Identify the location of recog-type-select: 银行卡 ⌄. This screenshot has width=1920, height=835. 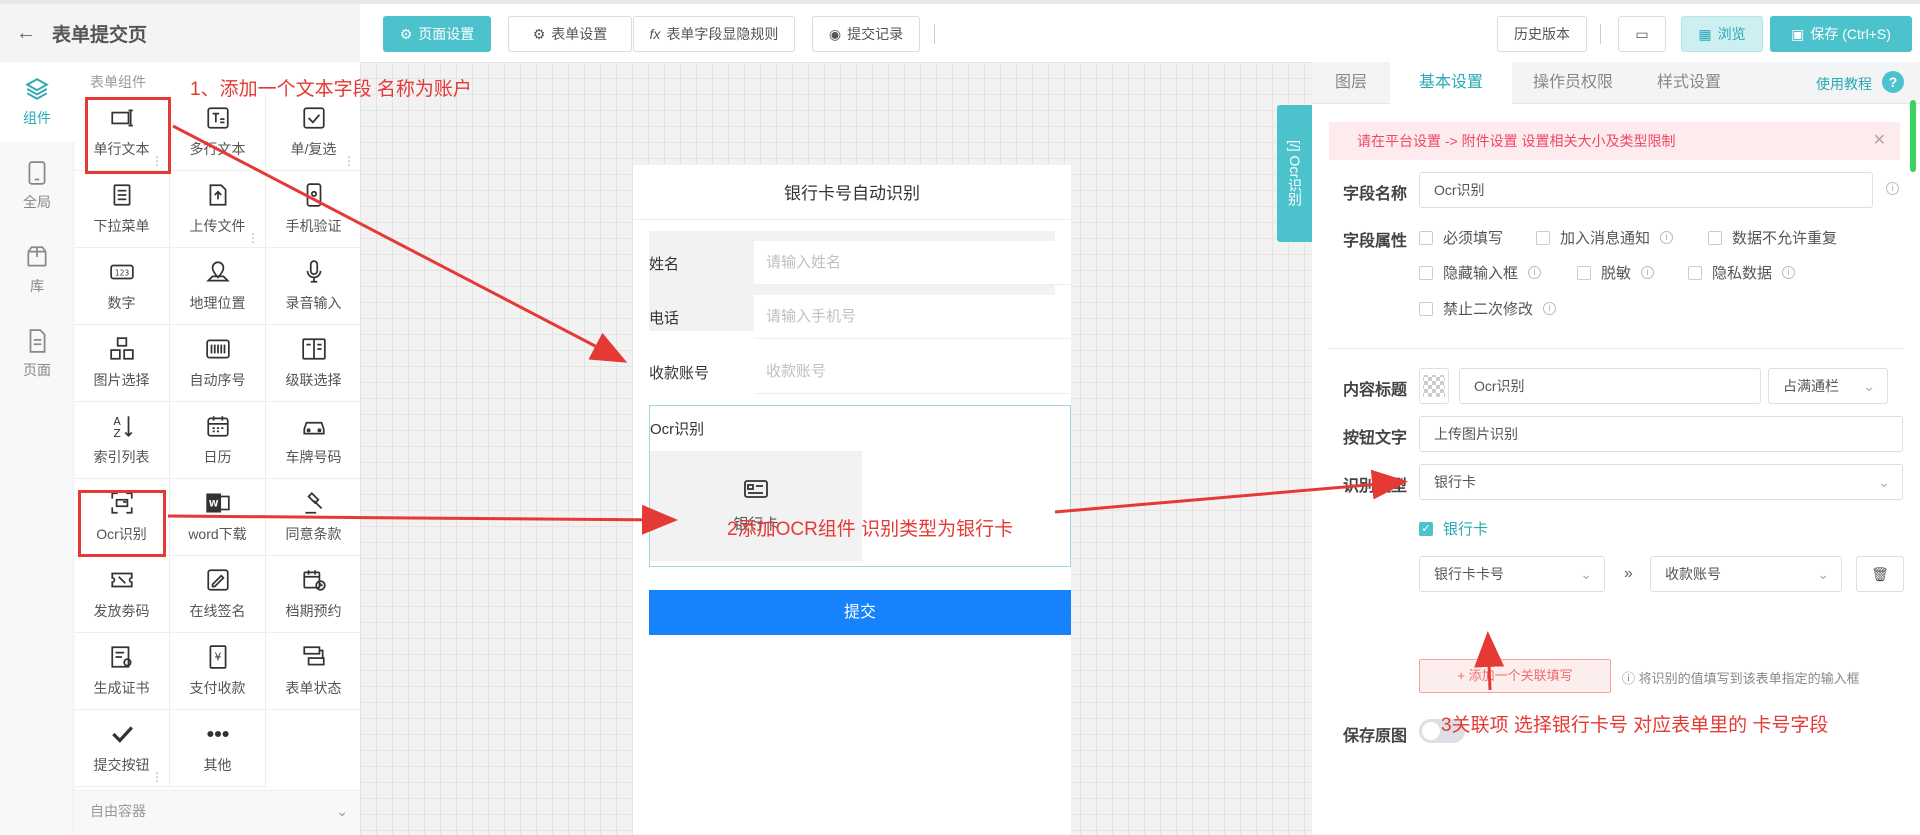
(1661, 482).